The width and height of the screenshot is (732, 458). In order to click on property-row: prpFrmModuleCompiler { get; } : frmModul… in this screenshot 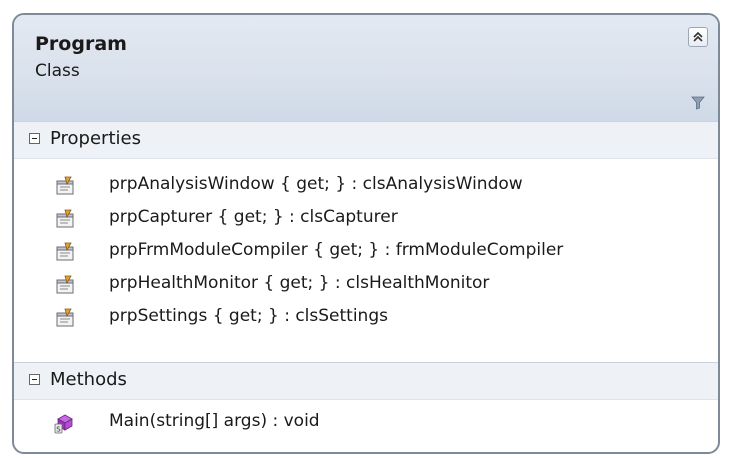, I will do `click(366, 252)`.